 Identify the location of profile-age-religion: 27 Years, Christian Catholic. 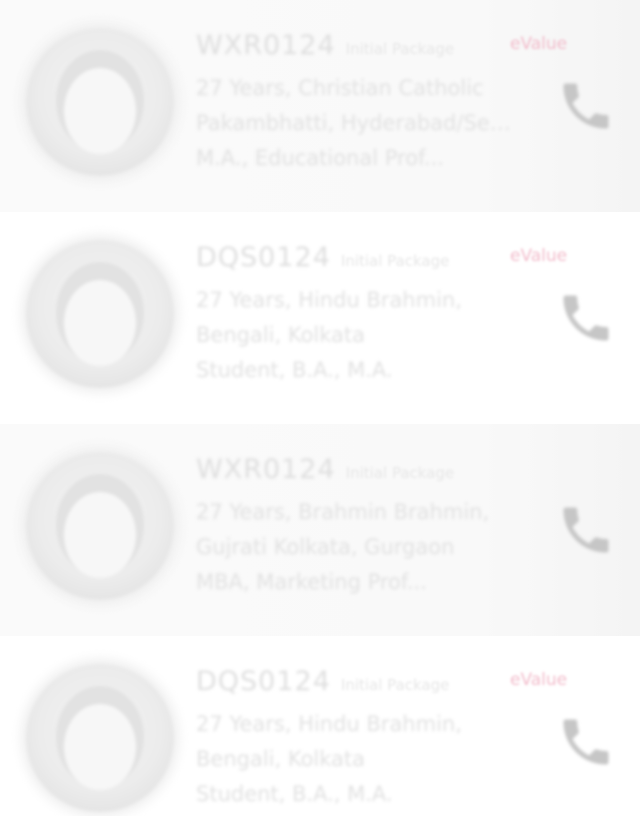
(340, 88).